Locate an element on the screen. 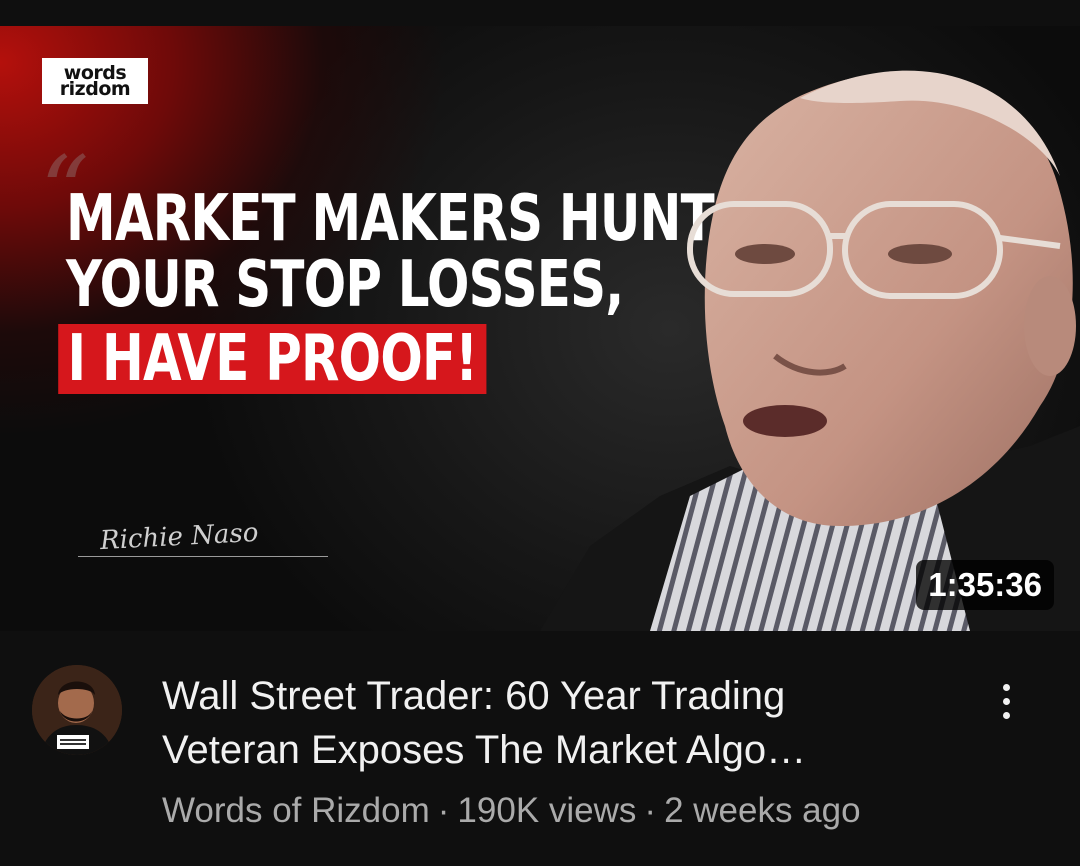  video-title-line-1: Wall Street Trader: 60 Year Trading is located at coordinates (474, 696).